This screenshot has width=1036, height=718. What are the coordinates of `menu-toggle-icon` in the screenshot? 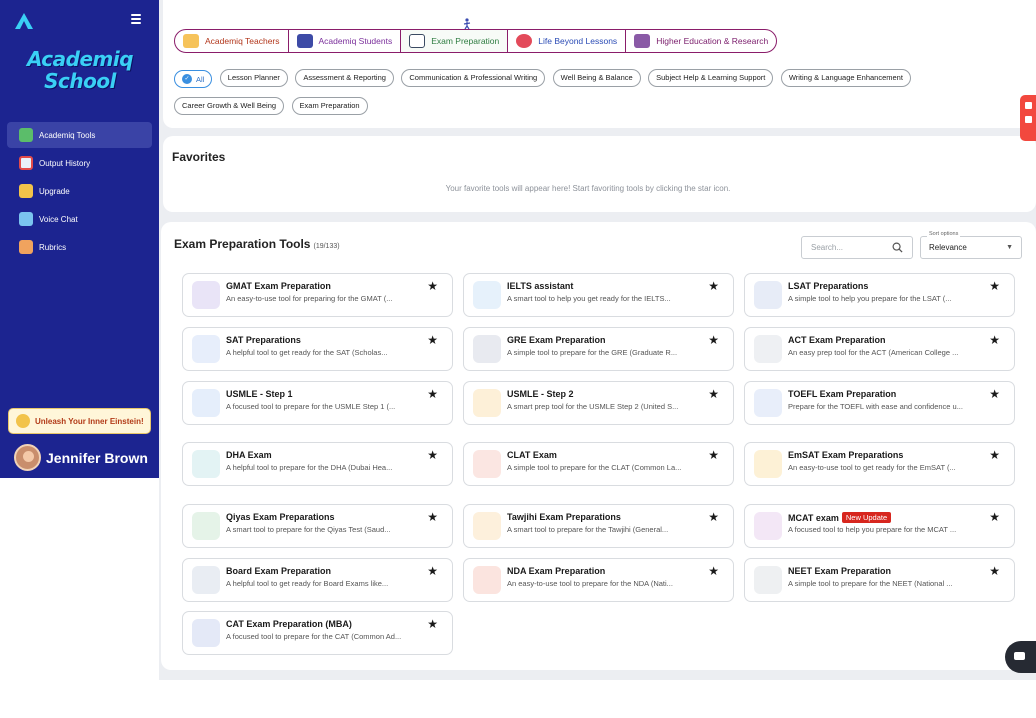 It's located at (136, 19).